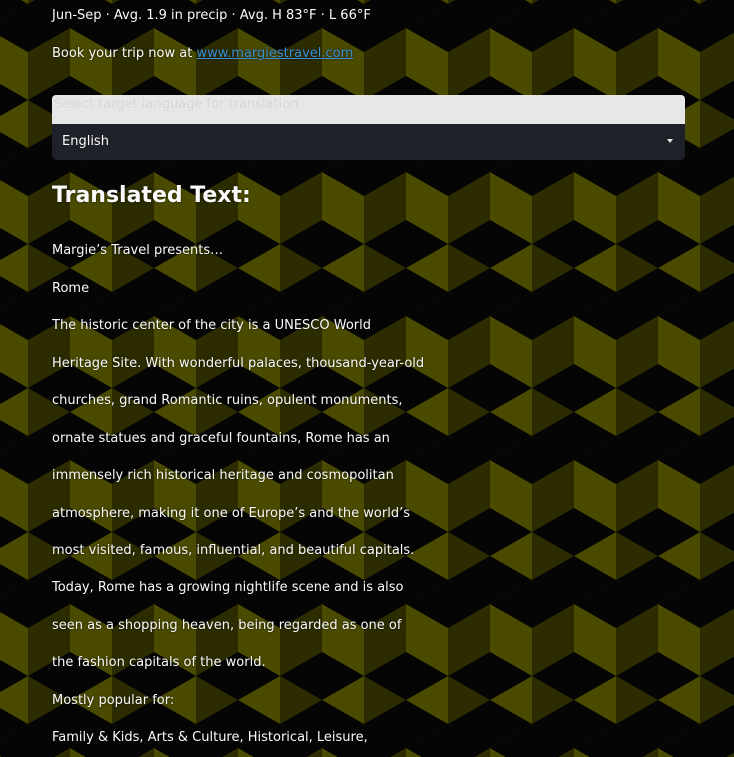 Image resolution: width=734 pixels, height=757 pixels. I want to click on language-select-label: Select target language for translation, so click(176, 104).